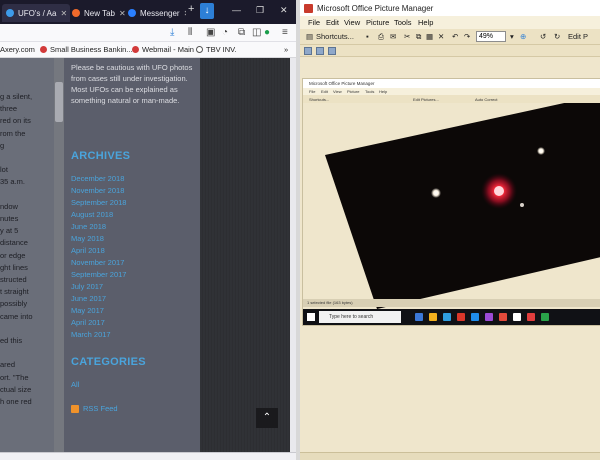 The width and height of the screenshot is (600, 460). I want to click on bookmarks-overflow-button: », so click(286, 49).